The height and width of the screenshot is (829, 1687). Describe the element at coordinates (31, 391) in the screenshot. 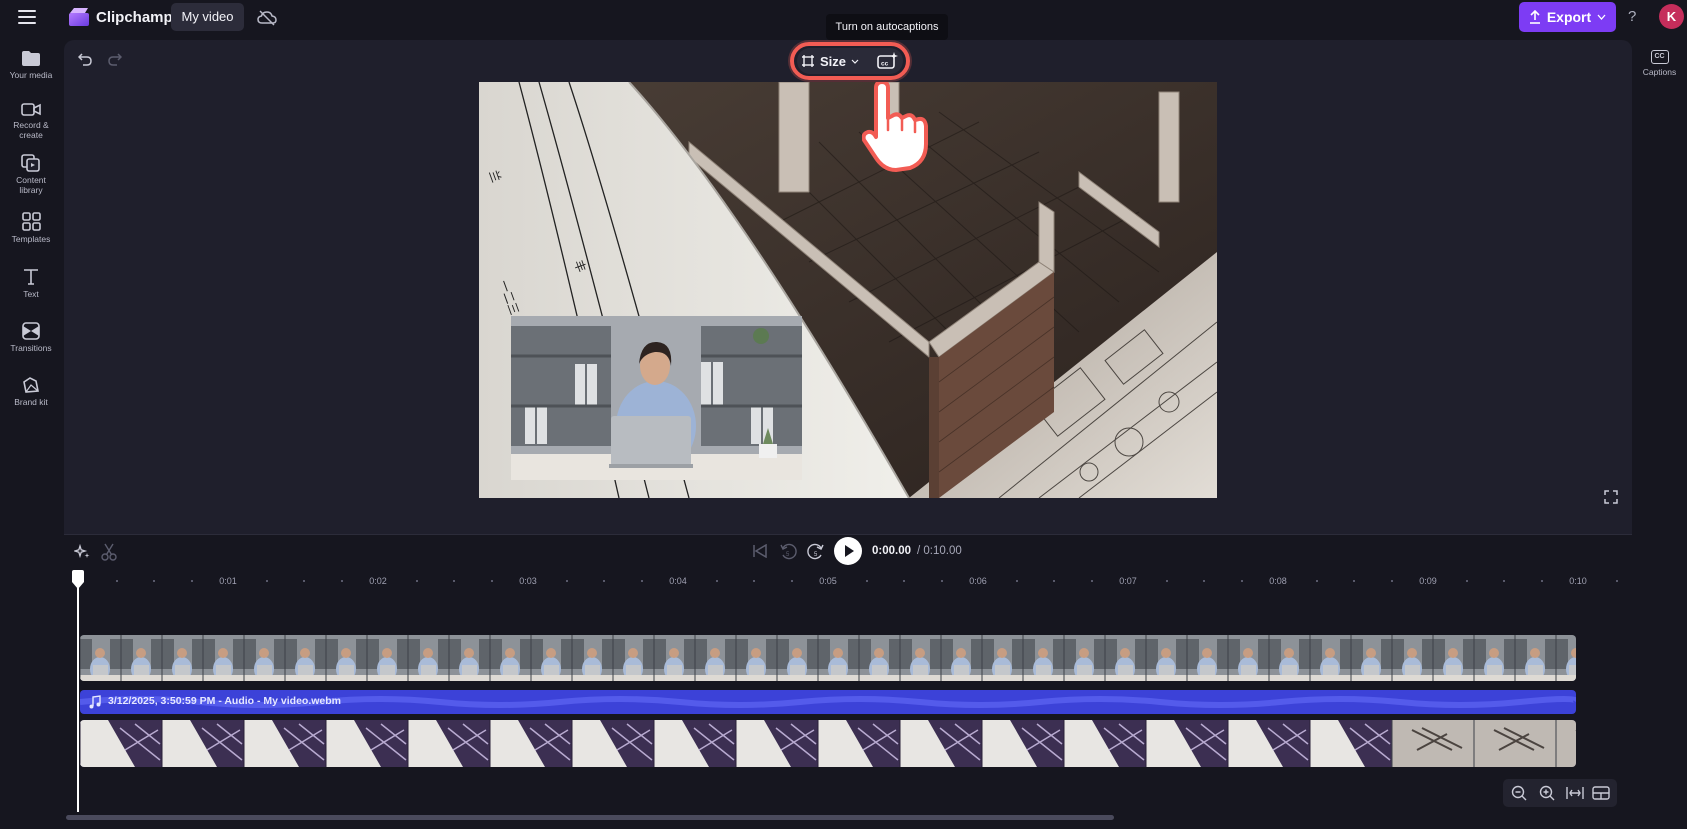

I see `sidebar-item-brand-kit: Brand kit` at that location.